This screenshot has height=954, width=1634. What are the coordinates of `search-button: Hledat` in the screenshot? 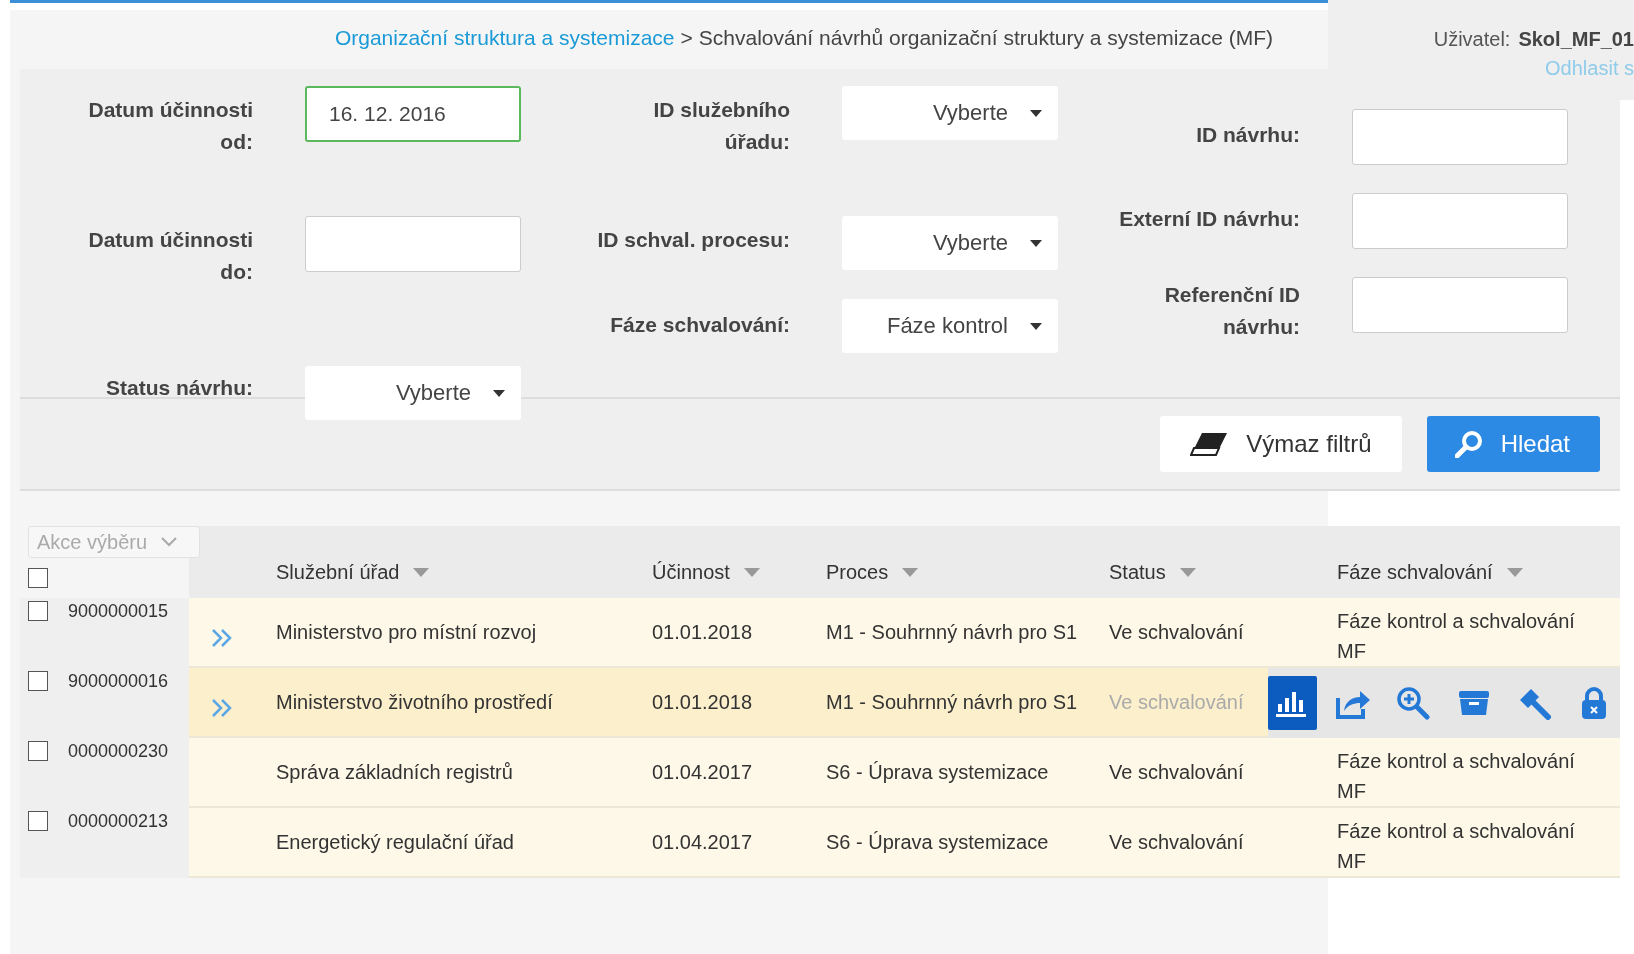 It's located at (1513, 444).